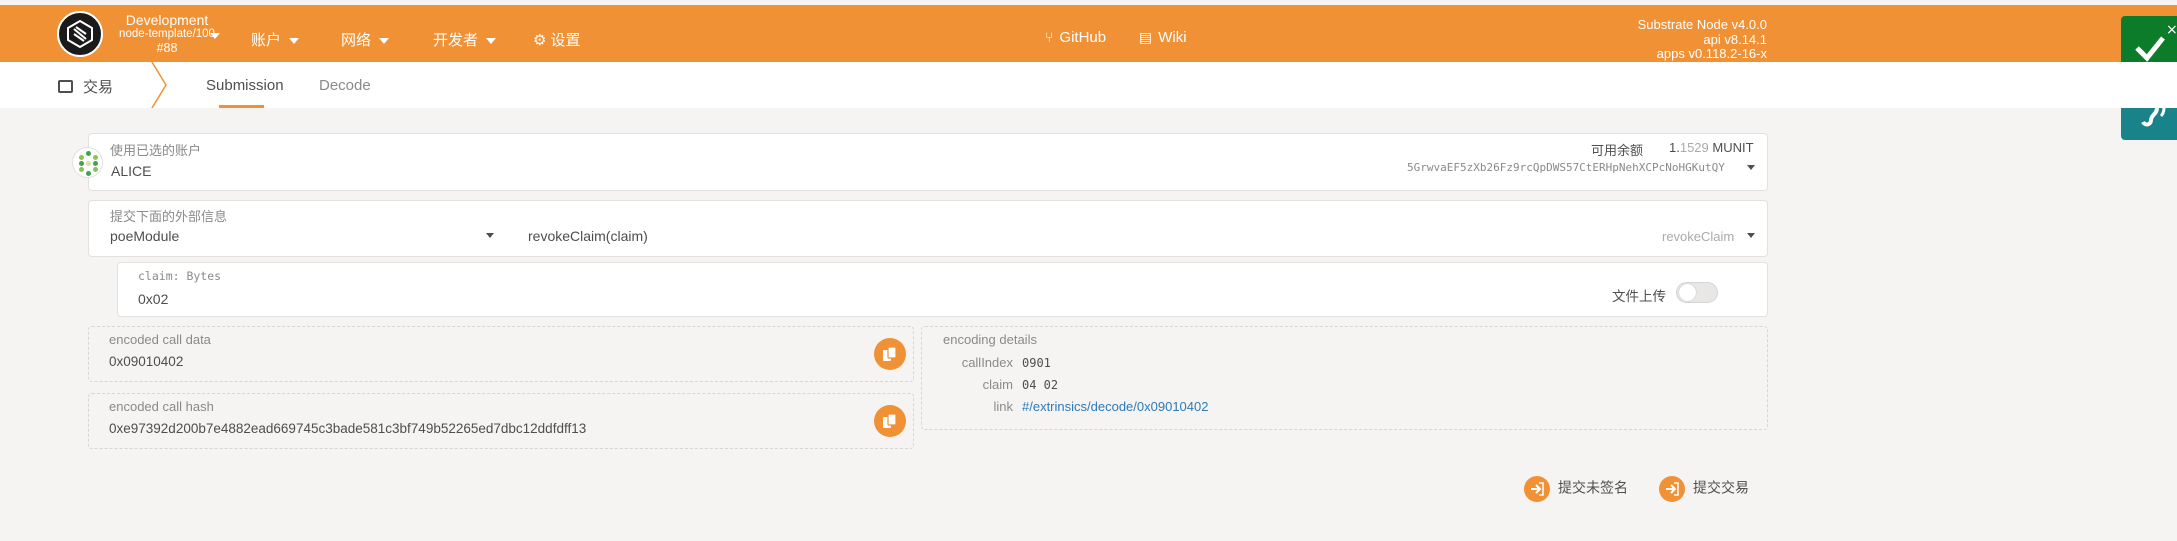 Image resolution: width=2177 pixels, height=541 pixels. Describe the element at coordinates (1674, 147) in the screenshot. I see `balance-integer: 1.` at that location.